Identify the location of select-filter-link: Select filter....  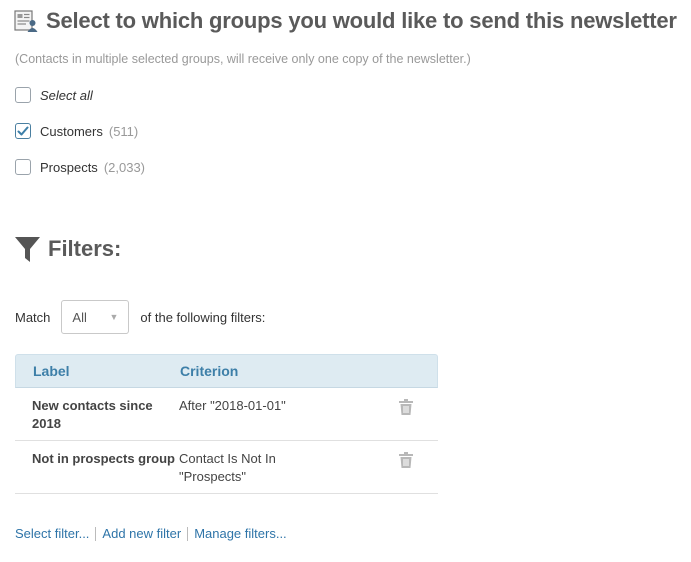
(52, 533).